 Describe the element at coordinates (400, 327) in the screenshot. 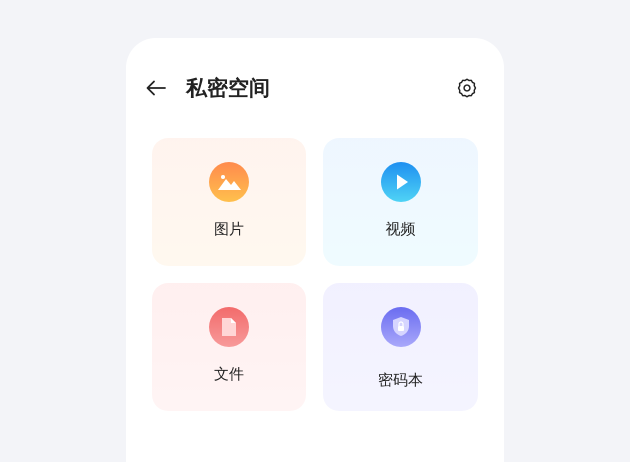

I see `shield-lock-icon` at that location.